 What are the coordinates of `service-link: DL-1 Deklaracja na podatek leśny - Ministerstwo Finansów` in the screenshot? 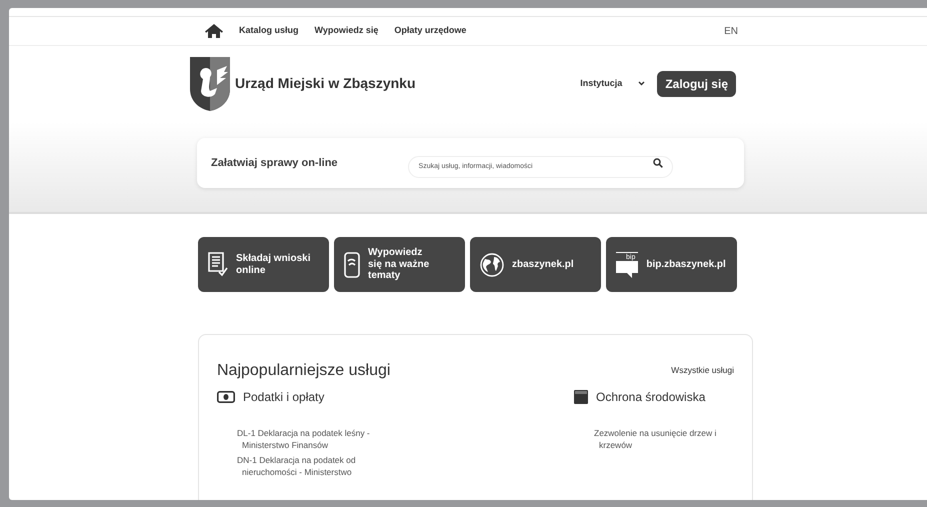 It's located at (302, 440).